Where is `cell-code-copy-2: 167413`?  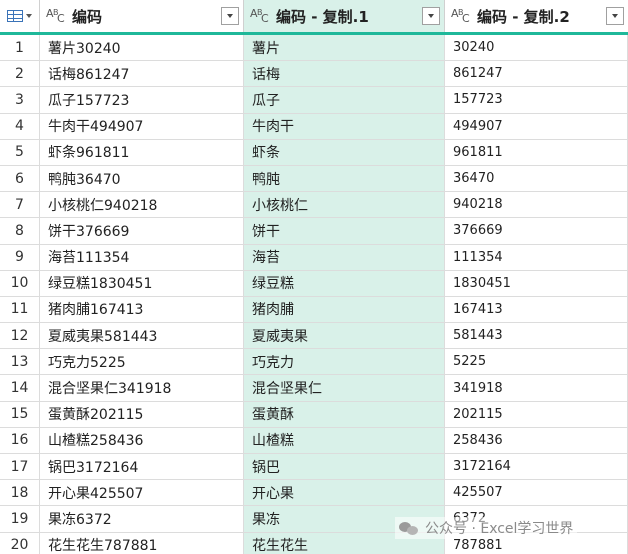 cell-code-copy-2: 167413 is located at coordinates (536, 309).